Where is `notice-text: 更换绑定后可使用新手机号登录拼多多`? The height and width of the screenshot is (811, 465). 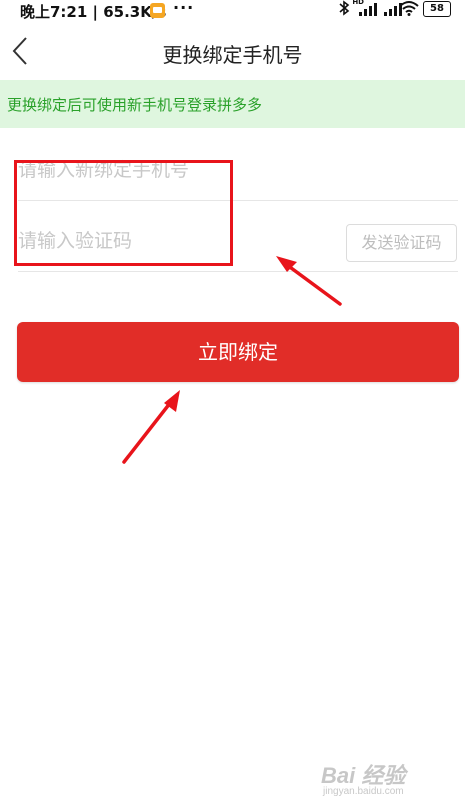
notice-text: 更换绑定后可使用新手机号登录拼多多 is located at coordinates (135, 105).